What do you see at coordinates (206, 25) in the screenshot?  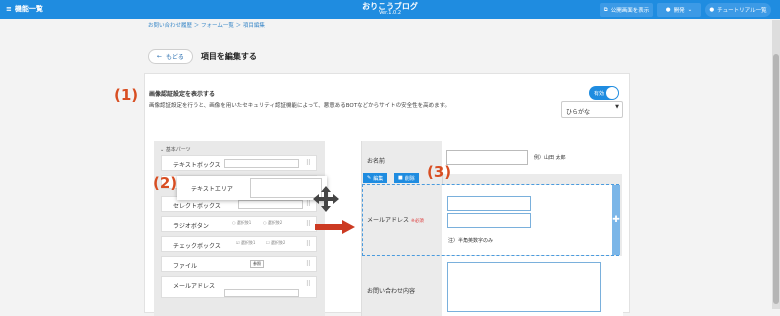 I see `breadcrumb: お問い合わせ履歴 ＞ フォーム一覧 ＞ 項目編集` at bounding box center [206, 25].